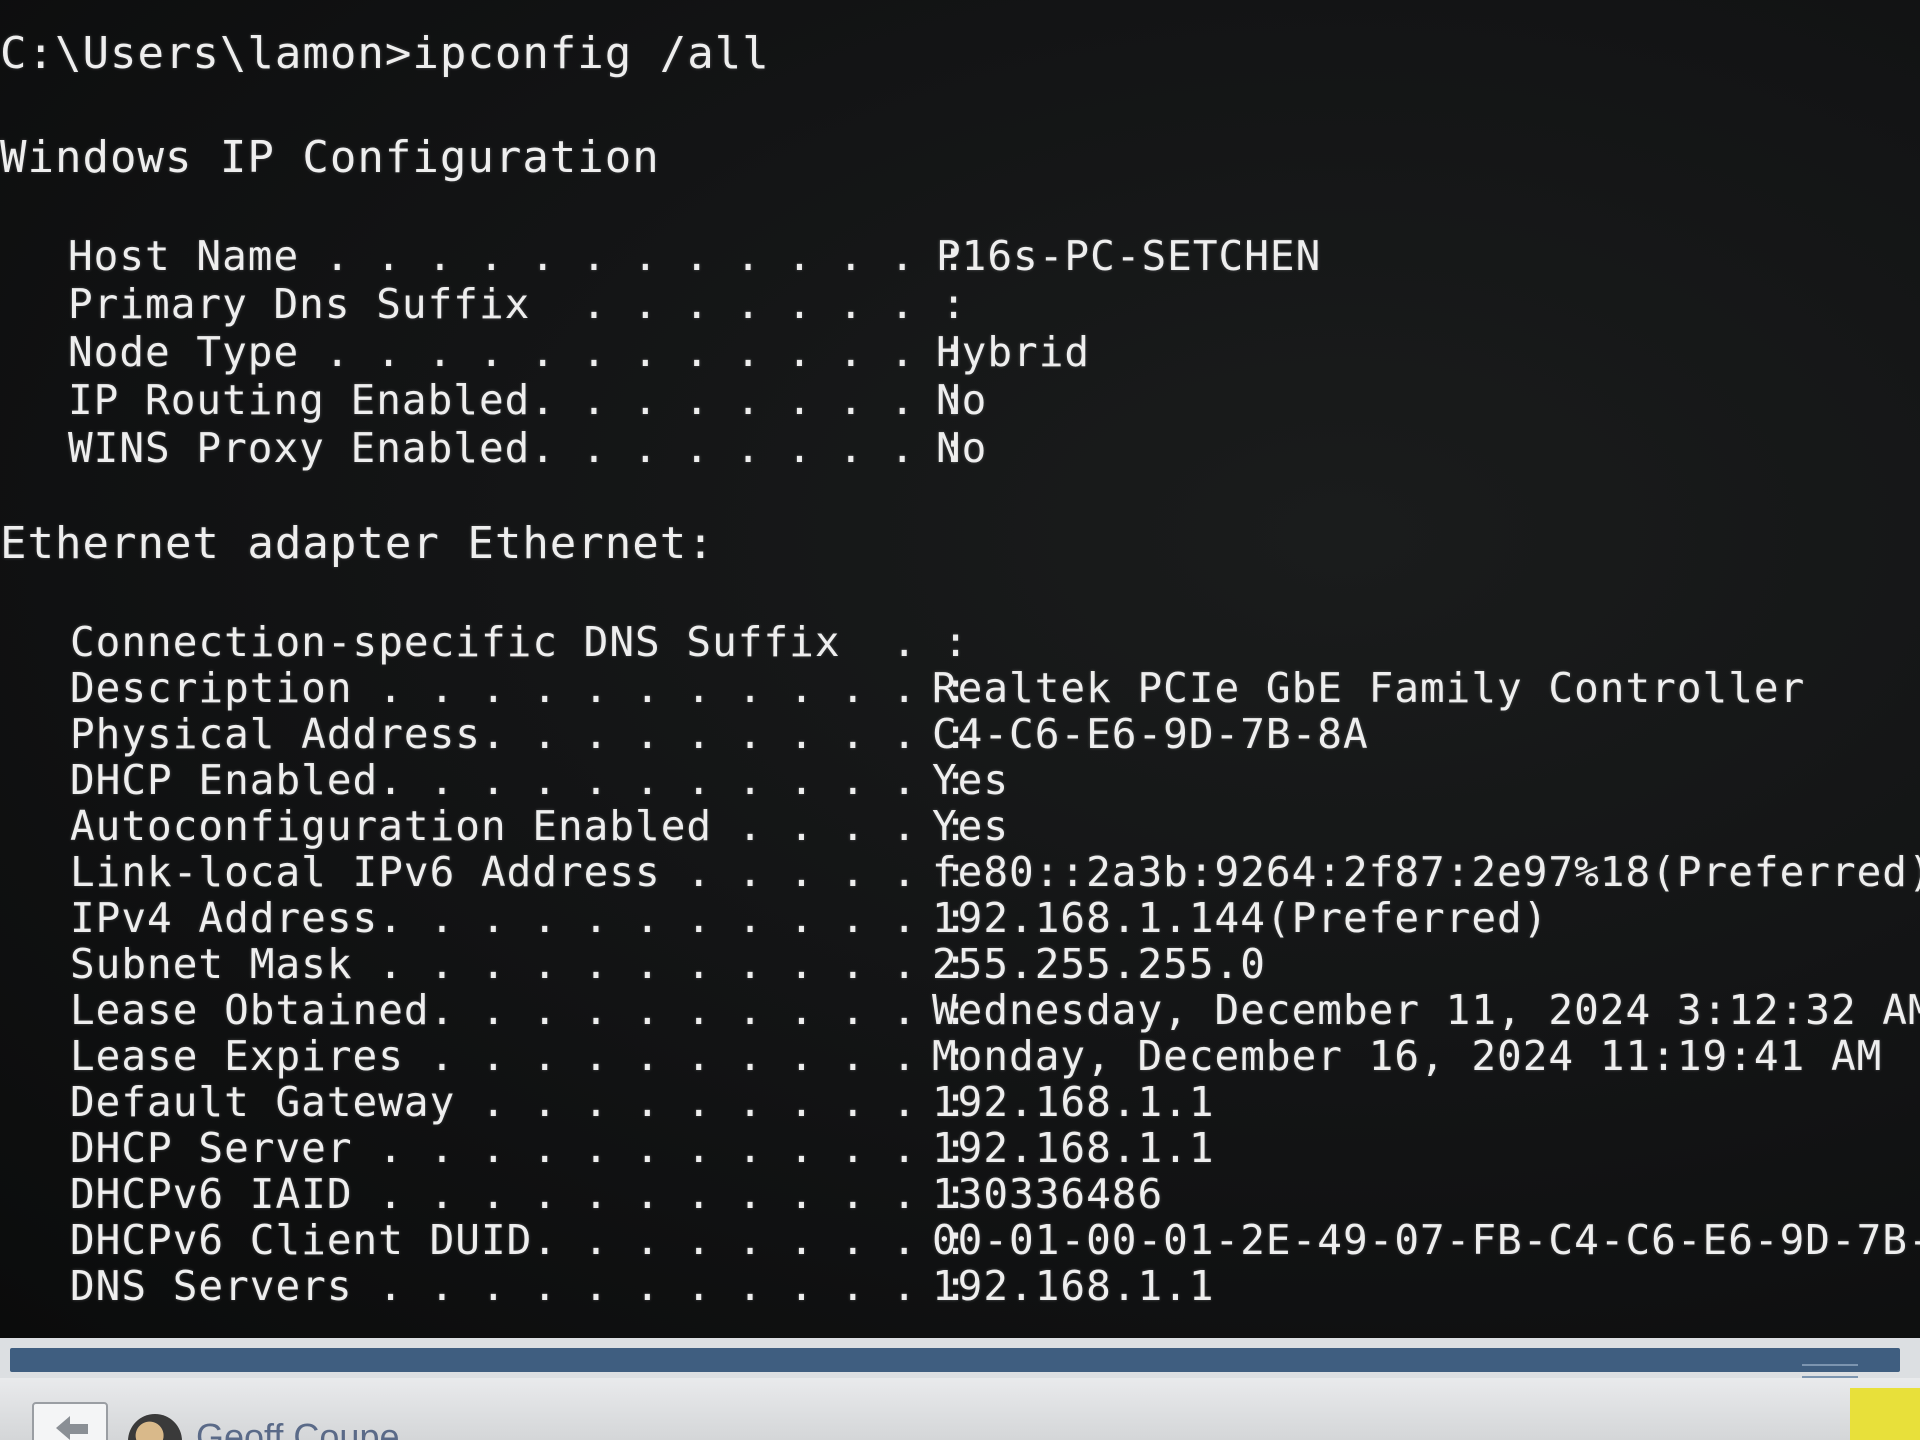 The width and height of the screenshot is (1920, 1440). Describe the element at coordinates (519, 918) in the screenshot. I see `row-label: IPv4 Address. . . . . . . . . . . :` at that location.